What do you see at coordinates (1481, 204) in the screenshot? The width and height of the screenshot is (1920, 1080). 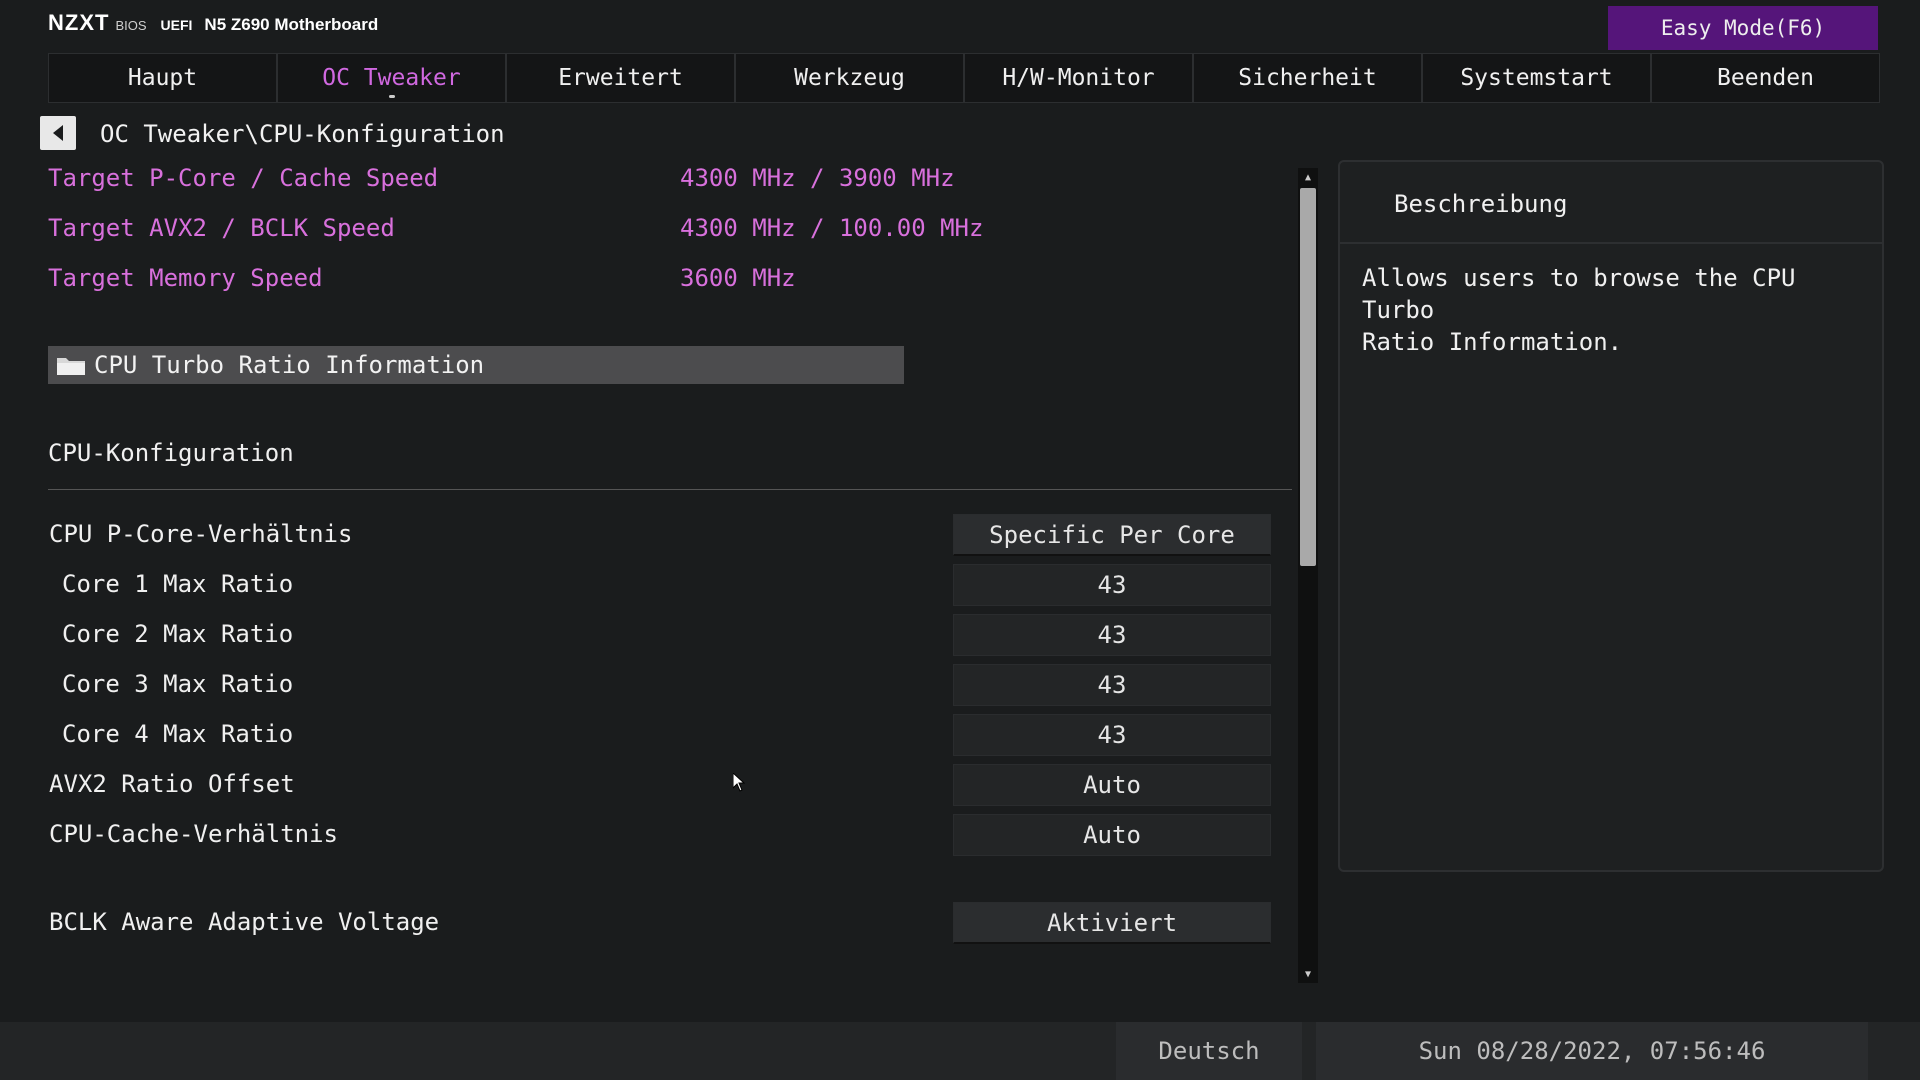 I see `description-title: Beschreibung` at bounding box center [1481, 204].